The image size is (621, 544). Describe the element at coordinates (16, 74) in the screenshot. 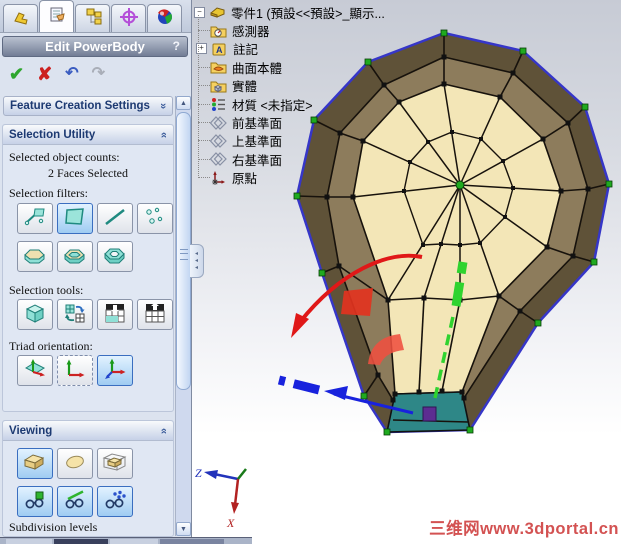

I see `ok-button: ✔` at that location.